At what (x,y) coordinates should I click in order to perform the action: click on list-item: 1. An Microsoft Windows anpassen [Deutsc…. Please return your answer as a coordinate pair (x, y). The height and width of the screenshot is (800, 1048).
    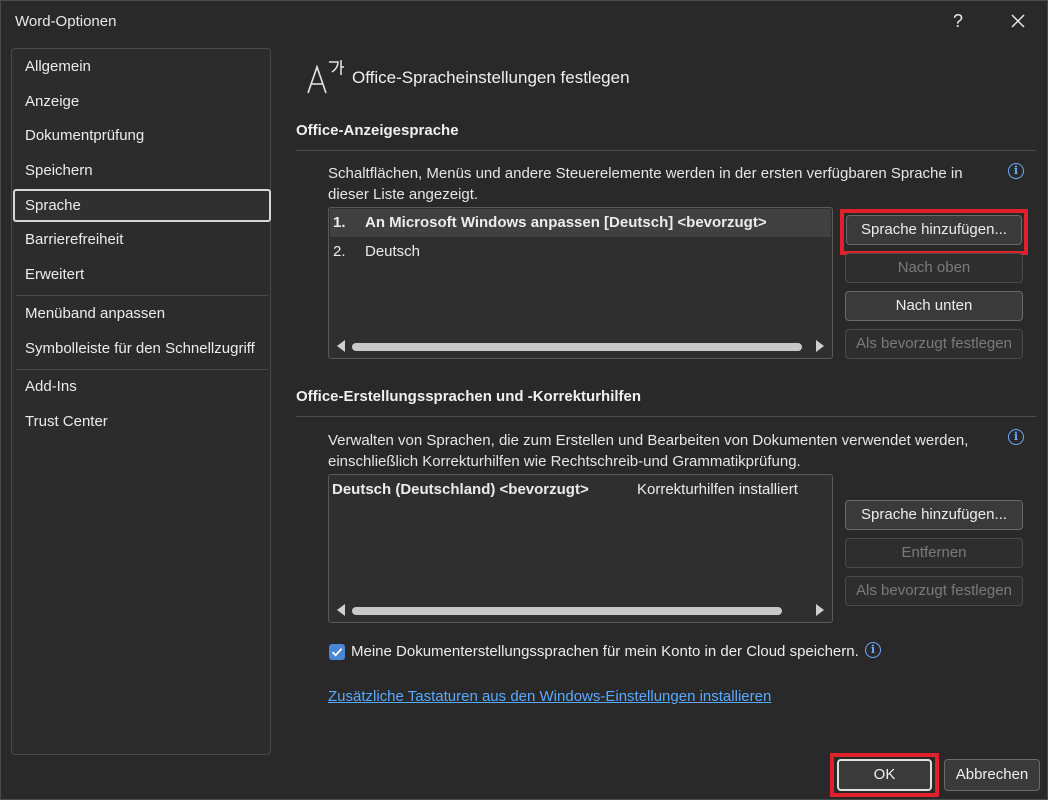
    Looking at the image, I should click on (580, 223).